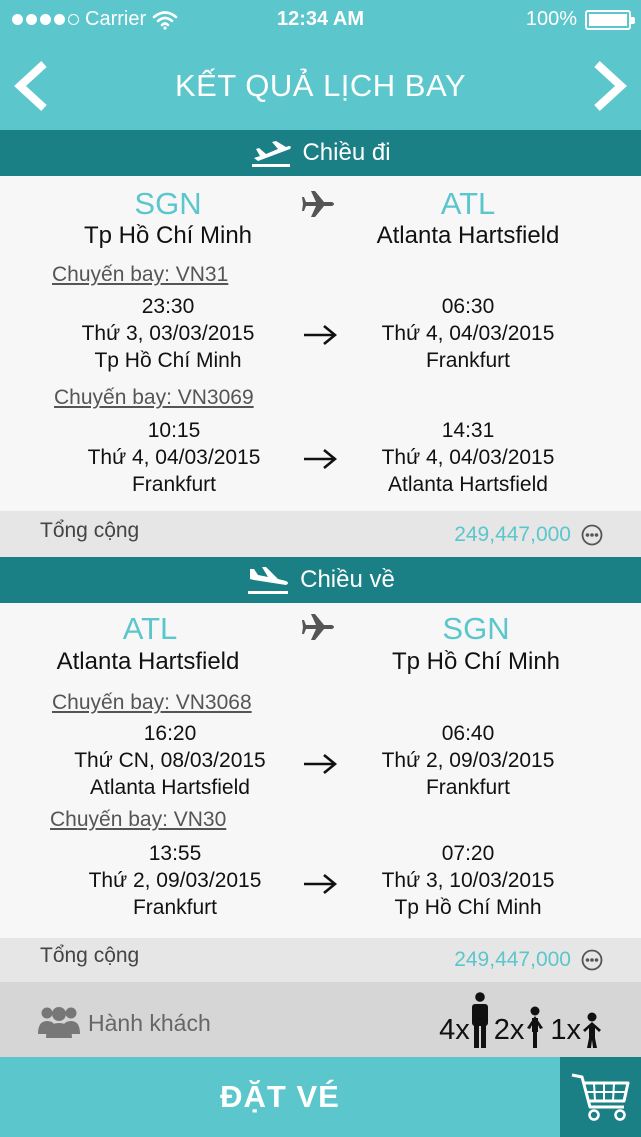  I want to click on departure-date: Thứ 3, 03/03/2015, so click(168, 333).